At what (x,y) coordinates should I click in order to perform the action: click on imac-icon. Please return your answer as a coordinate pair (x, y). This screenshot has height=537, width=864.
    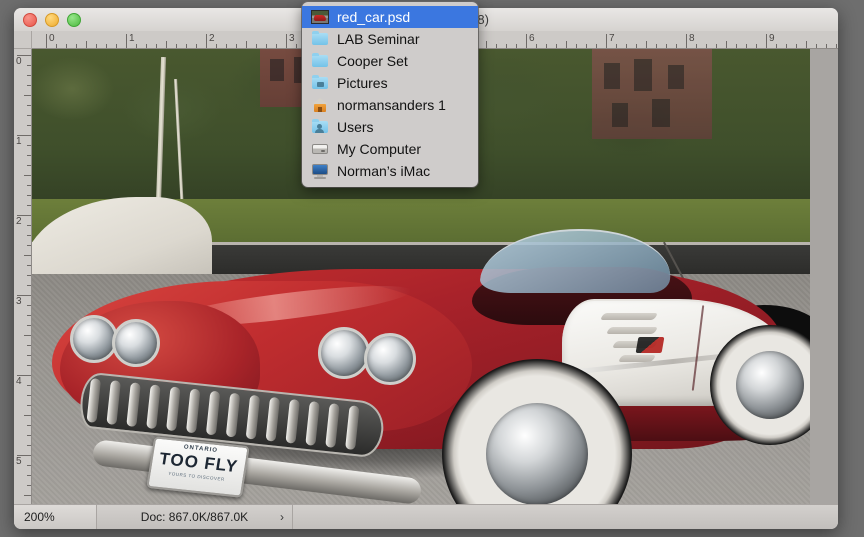
    Looking at the image, I should click on (320, 171).